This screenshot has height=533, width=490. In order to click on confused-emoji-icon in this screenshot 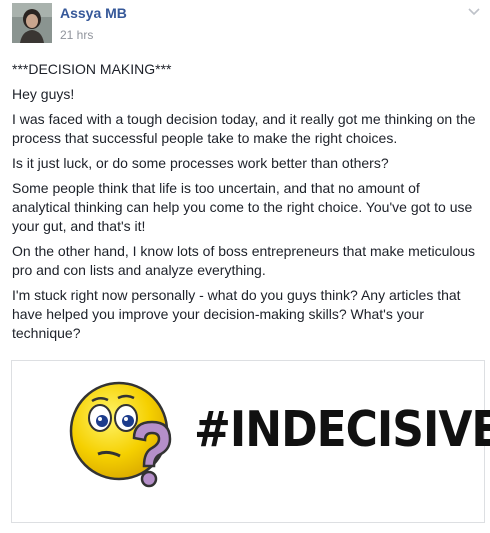, I will do `click(124, 436)`.